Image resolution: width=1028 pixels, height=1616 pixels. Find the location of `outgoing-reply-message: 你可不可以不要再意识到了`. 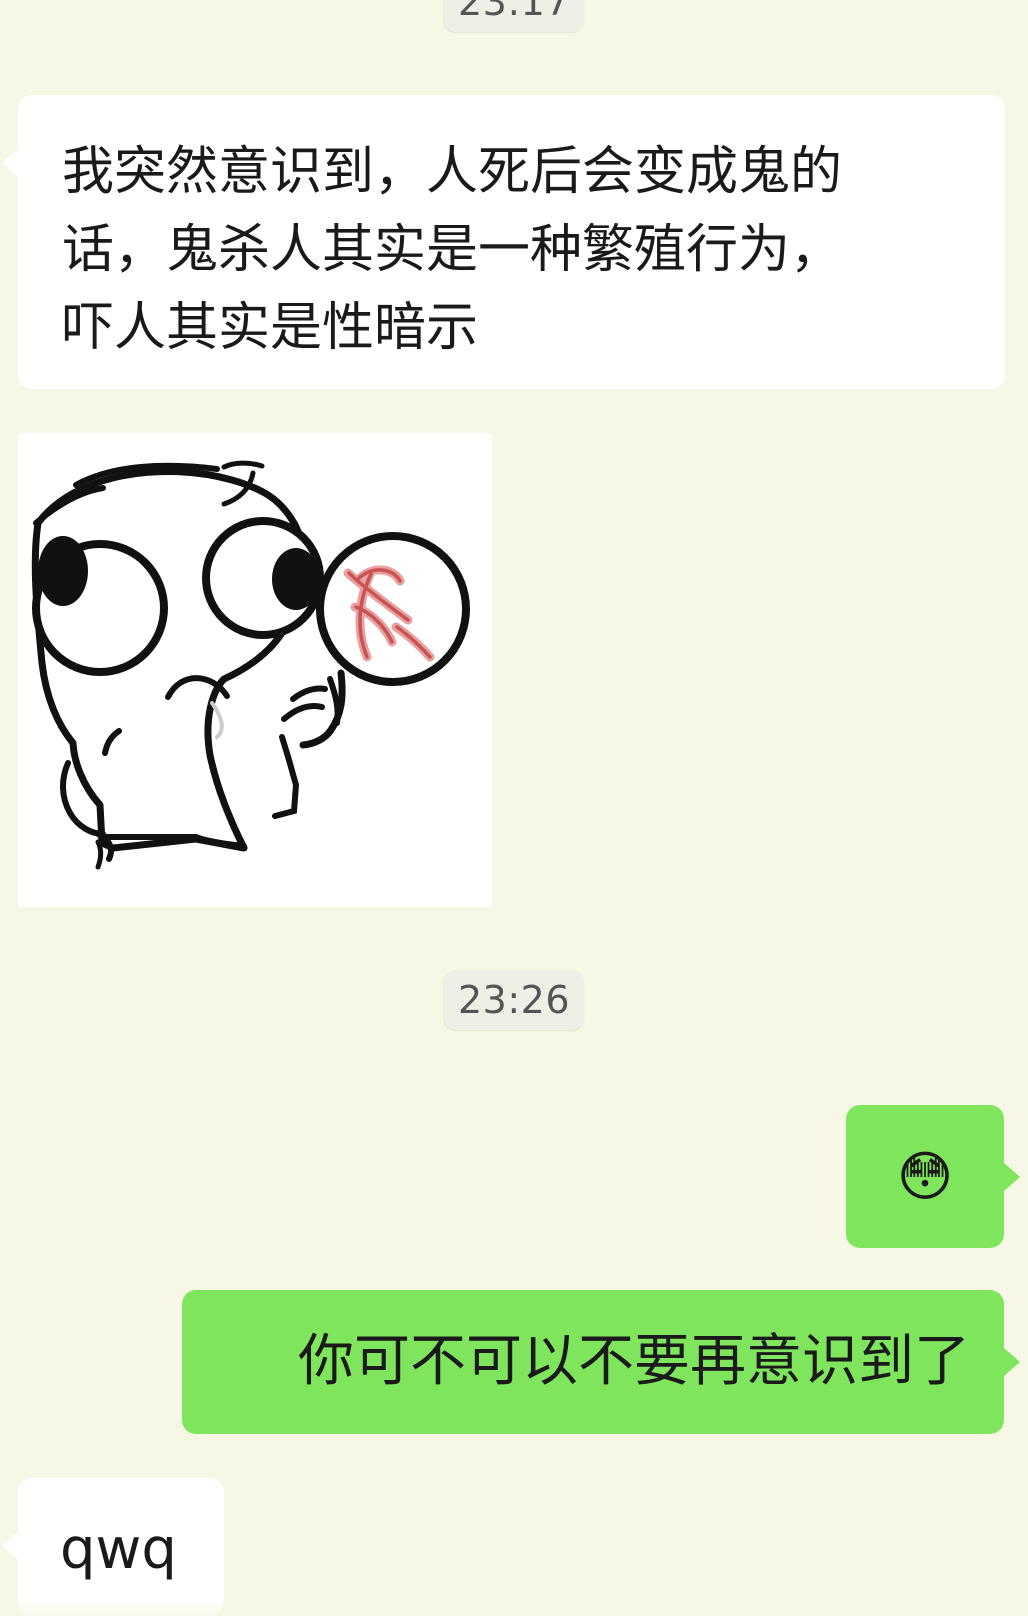

outgoing-reply-message: 你可不可以不要再意识到了 is located at coordinates (601, 1362).